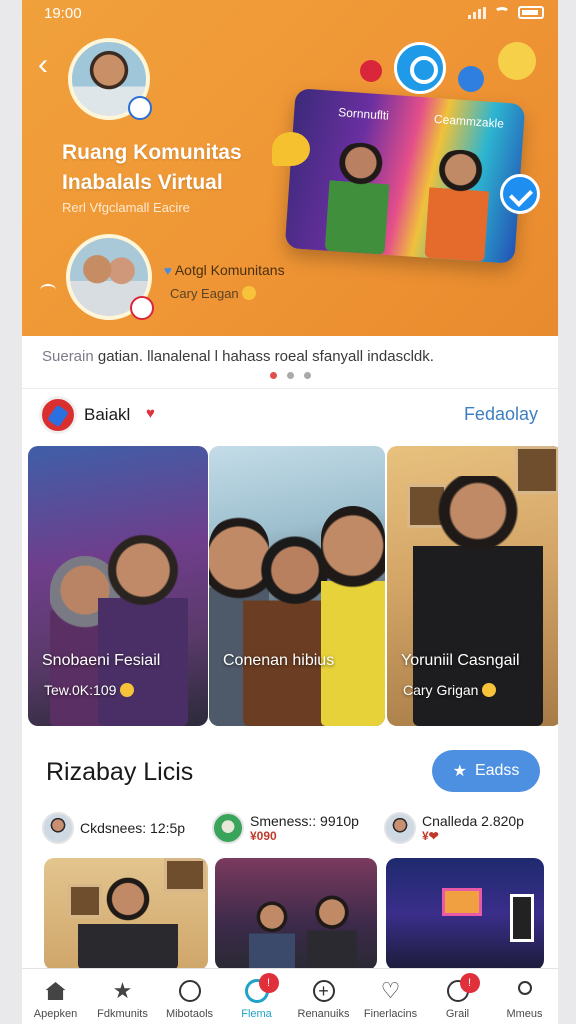 Image resolution: width=576 pixels, height=1024 pixels. Describe the element at coordinates (55, 1014) in the screenshot. I see `nav-label: Apepken` at that location.